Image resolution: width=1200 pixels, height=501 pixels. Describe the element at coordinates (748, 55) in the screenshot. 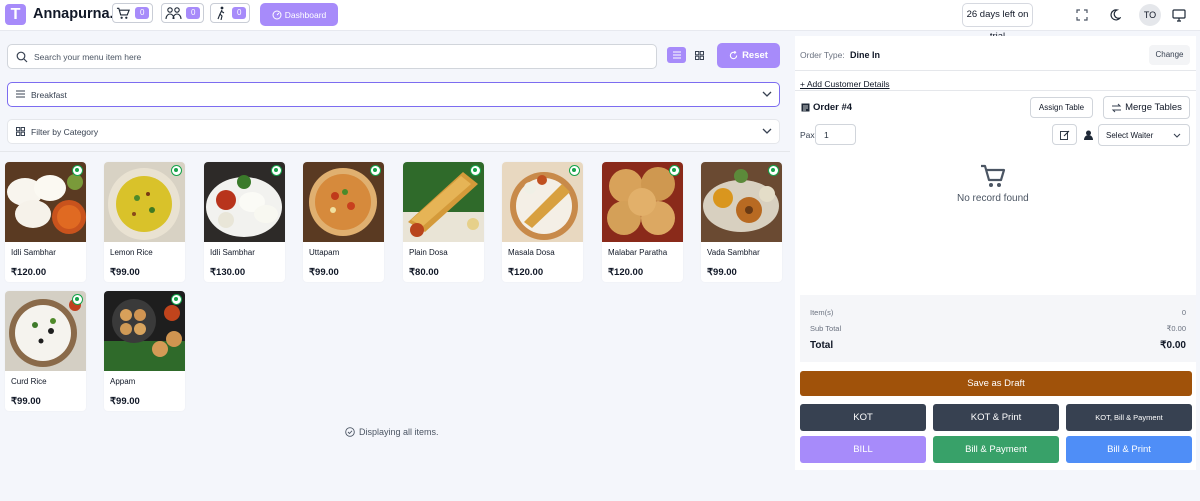

I see `reset-button: Reset` at that location.